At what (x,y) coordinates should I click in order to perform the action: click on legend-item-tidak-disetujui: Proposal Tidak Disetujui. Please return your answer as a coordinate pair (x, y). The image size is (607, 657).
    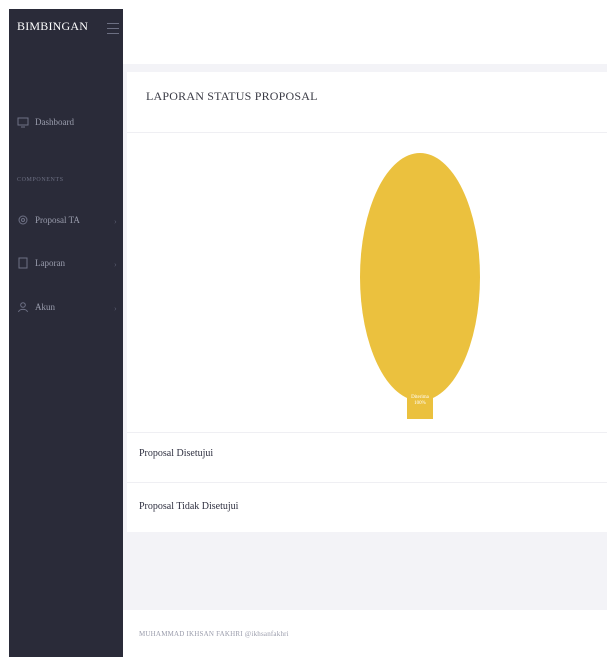
    Looking at the image, I should click on (367, 507).